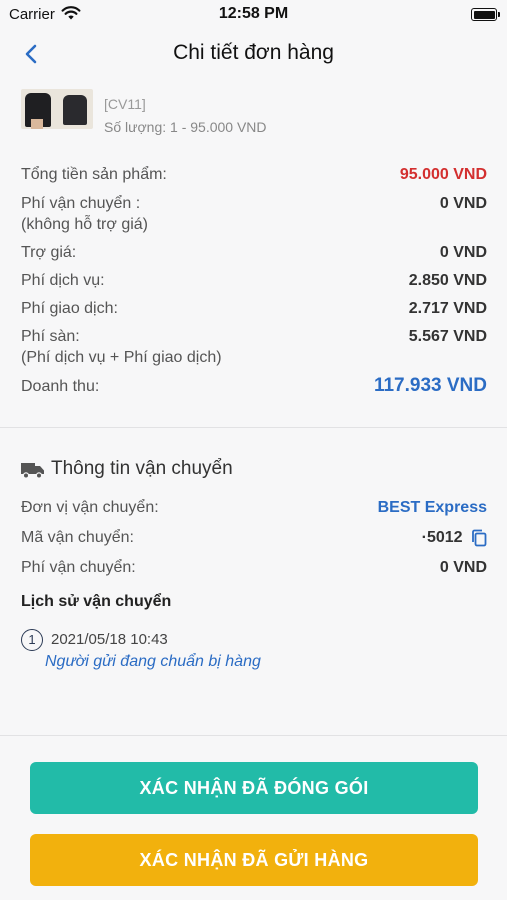  I want to click on section-divider, so click(253, 427).